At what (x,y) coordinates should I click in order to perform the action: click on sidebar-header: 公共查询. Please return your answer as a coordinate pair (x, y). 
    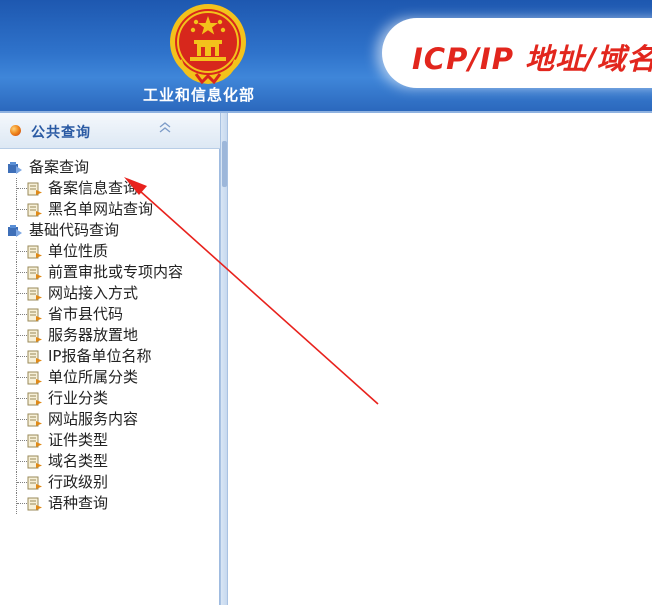
    Looking at the image, I should click on (110, 131).